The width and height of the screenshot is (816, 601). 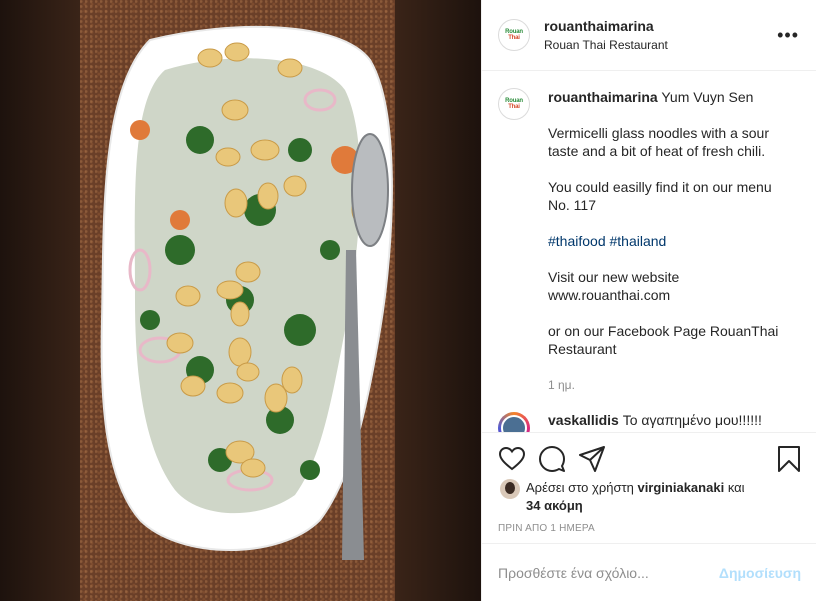 What do you see at coordinates (606, 35) in the screenshot?
I see `header-names: rouanthaimarina Rouan Thai Restaurant` at bounding box center [606, 35].